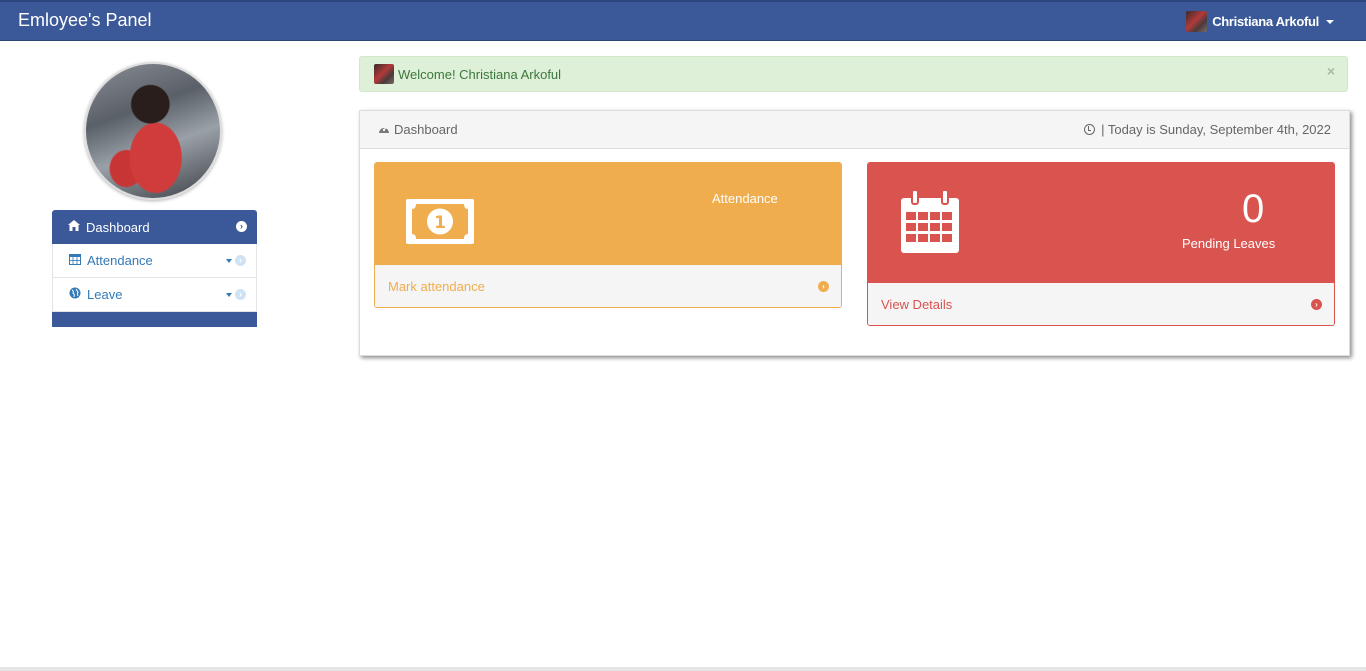 This screenshot has width=1366, height=671. Describe the element at coordinates (745, 198) in the screenshot. I see `attendance-title: Attendance` at that location.